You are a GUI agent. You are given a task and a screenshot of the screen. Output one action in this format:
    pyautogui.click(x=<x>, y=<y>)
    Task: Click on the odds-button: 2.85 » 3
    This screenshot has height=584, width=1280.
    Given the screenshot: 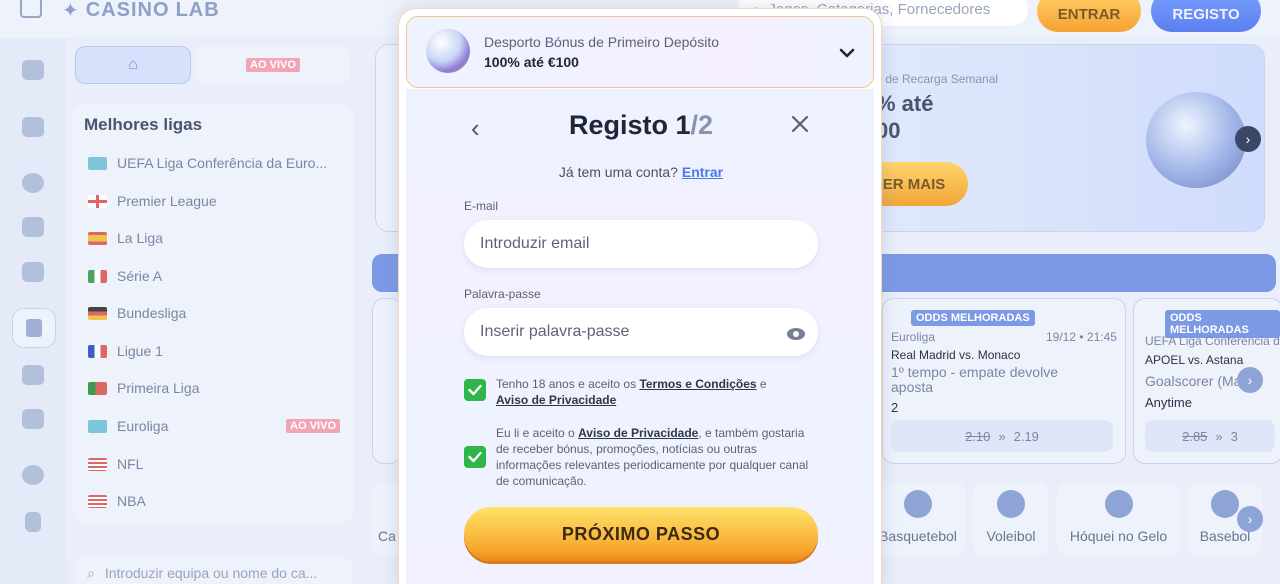 What is the action you would take?
    pyautogui.click(x=1210, y=436)
    